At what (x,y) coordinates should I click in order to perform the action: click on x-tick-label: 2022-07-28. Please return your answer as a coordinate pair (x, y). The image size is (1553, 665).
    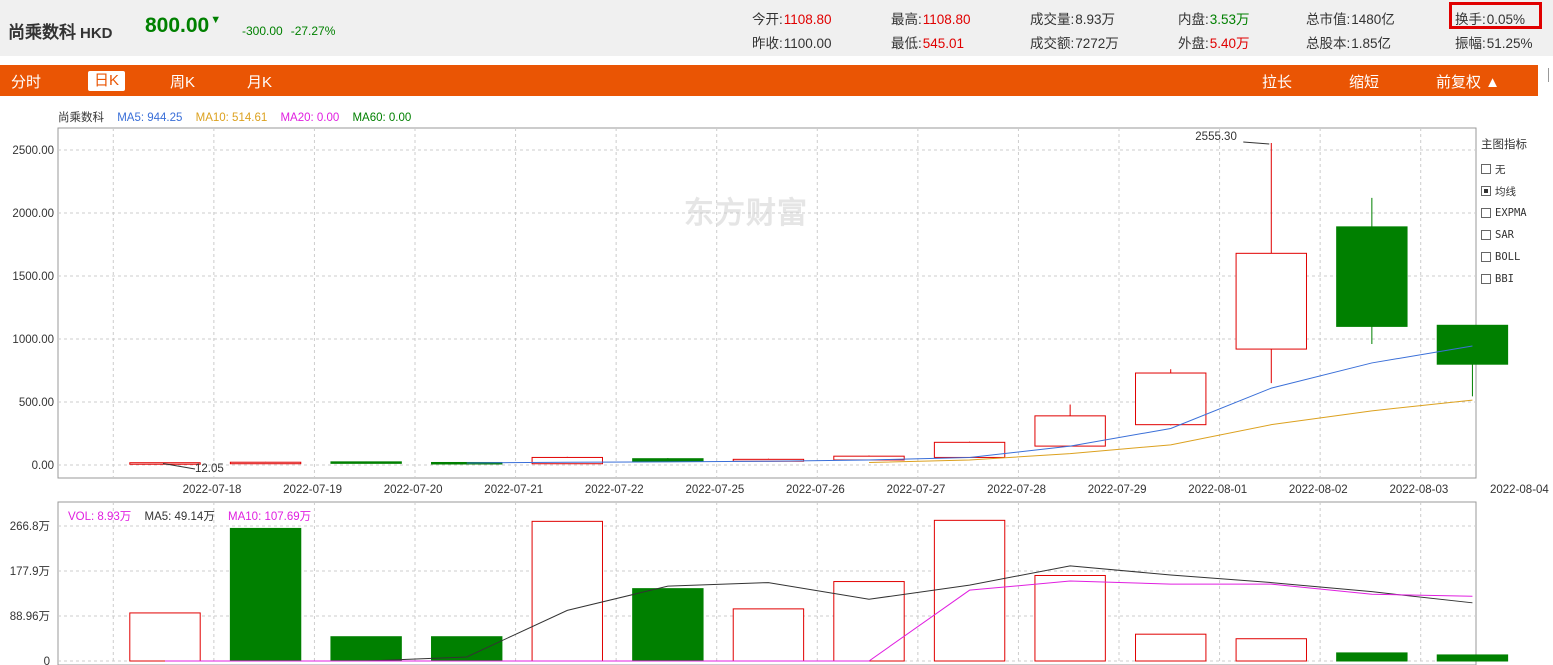
    Looking at the image, I should click on (1016, 490).